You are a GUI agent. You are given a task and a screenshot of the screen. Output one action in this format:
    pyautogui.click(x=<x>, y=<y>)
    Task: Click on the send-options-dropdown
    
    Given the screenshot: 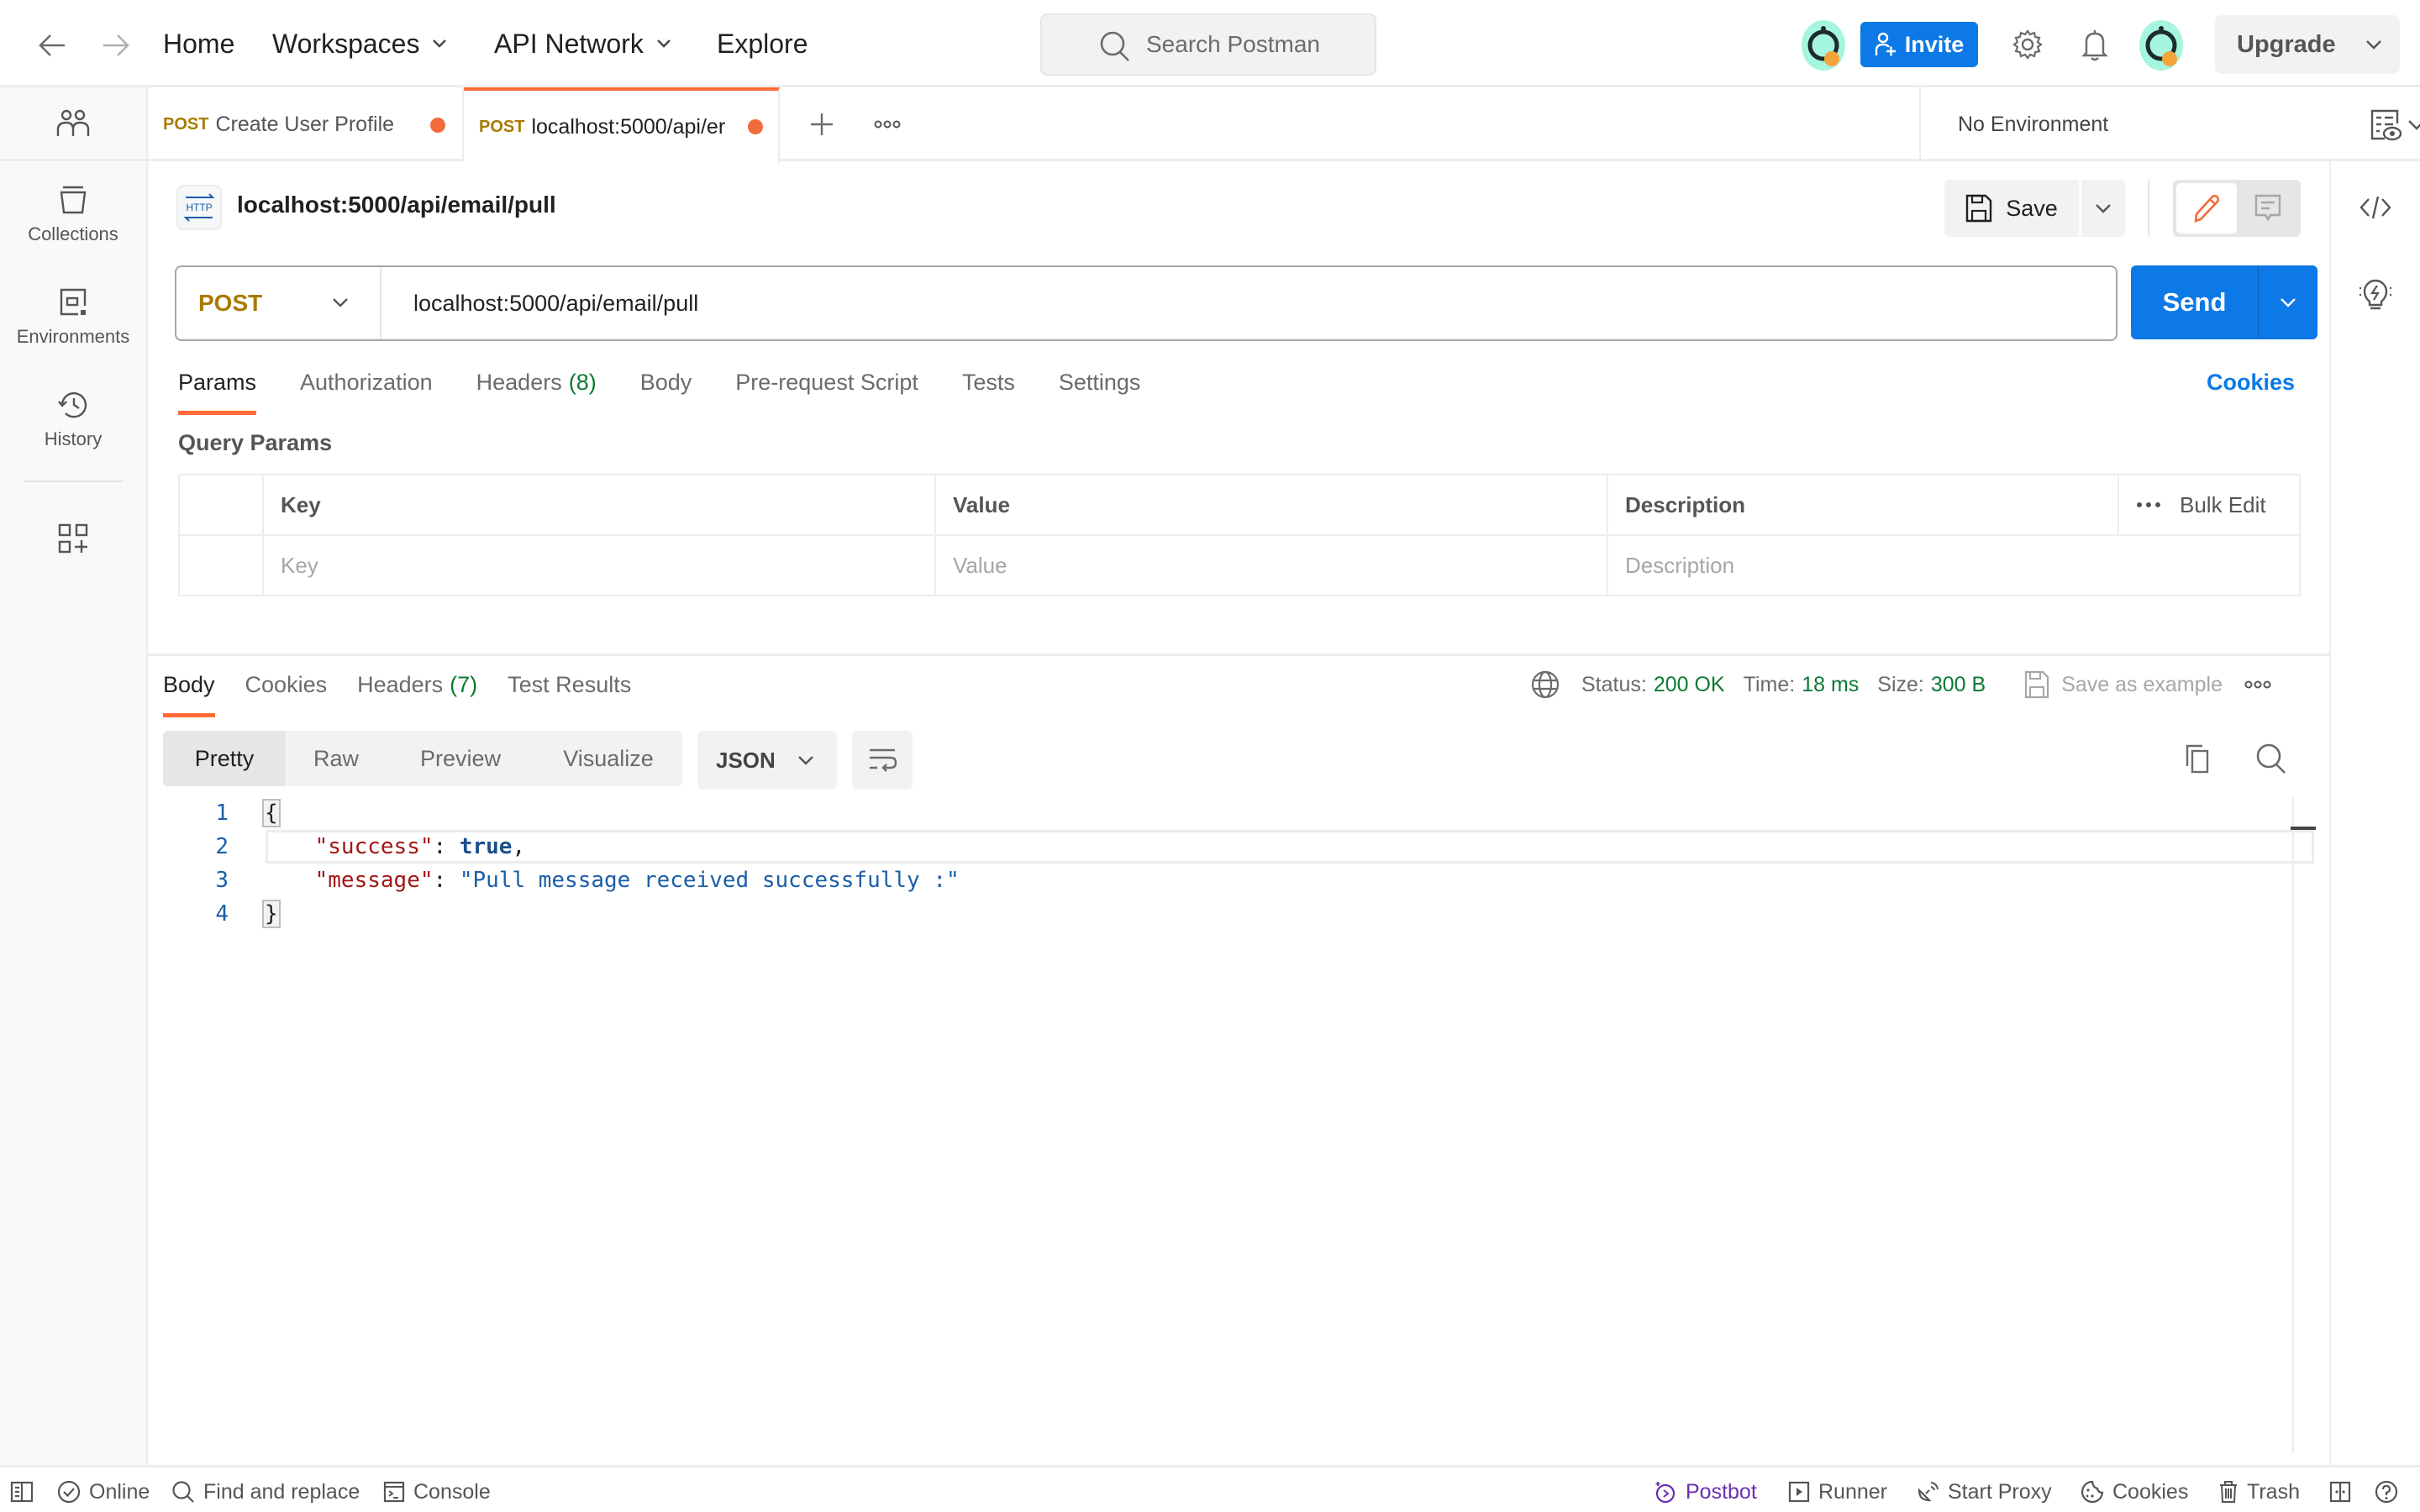 What is the action you would take?
    pyautogui.click(x=2288, y=302)
    